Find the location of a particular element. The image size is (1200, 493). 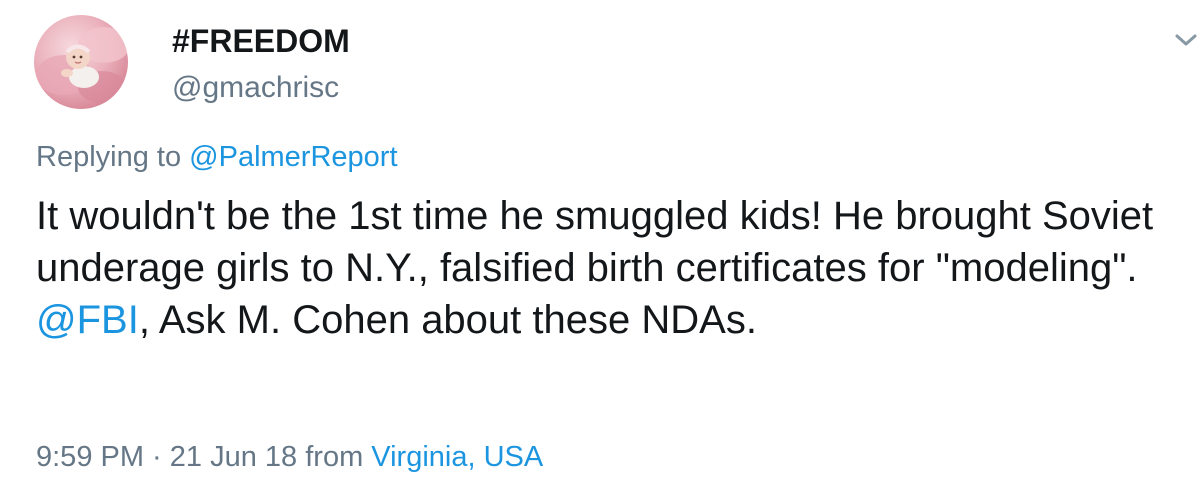

location-link: Virginia, USA is located at coordinates (457, 457).